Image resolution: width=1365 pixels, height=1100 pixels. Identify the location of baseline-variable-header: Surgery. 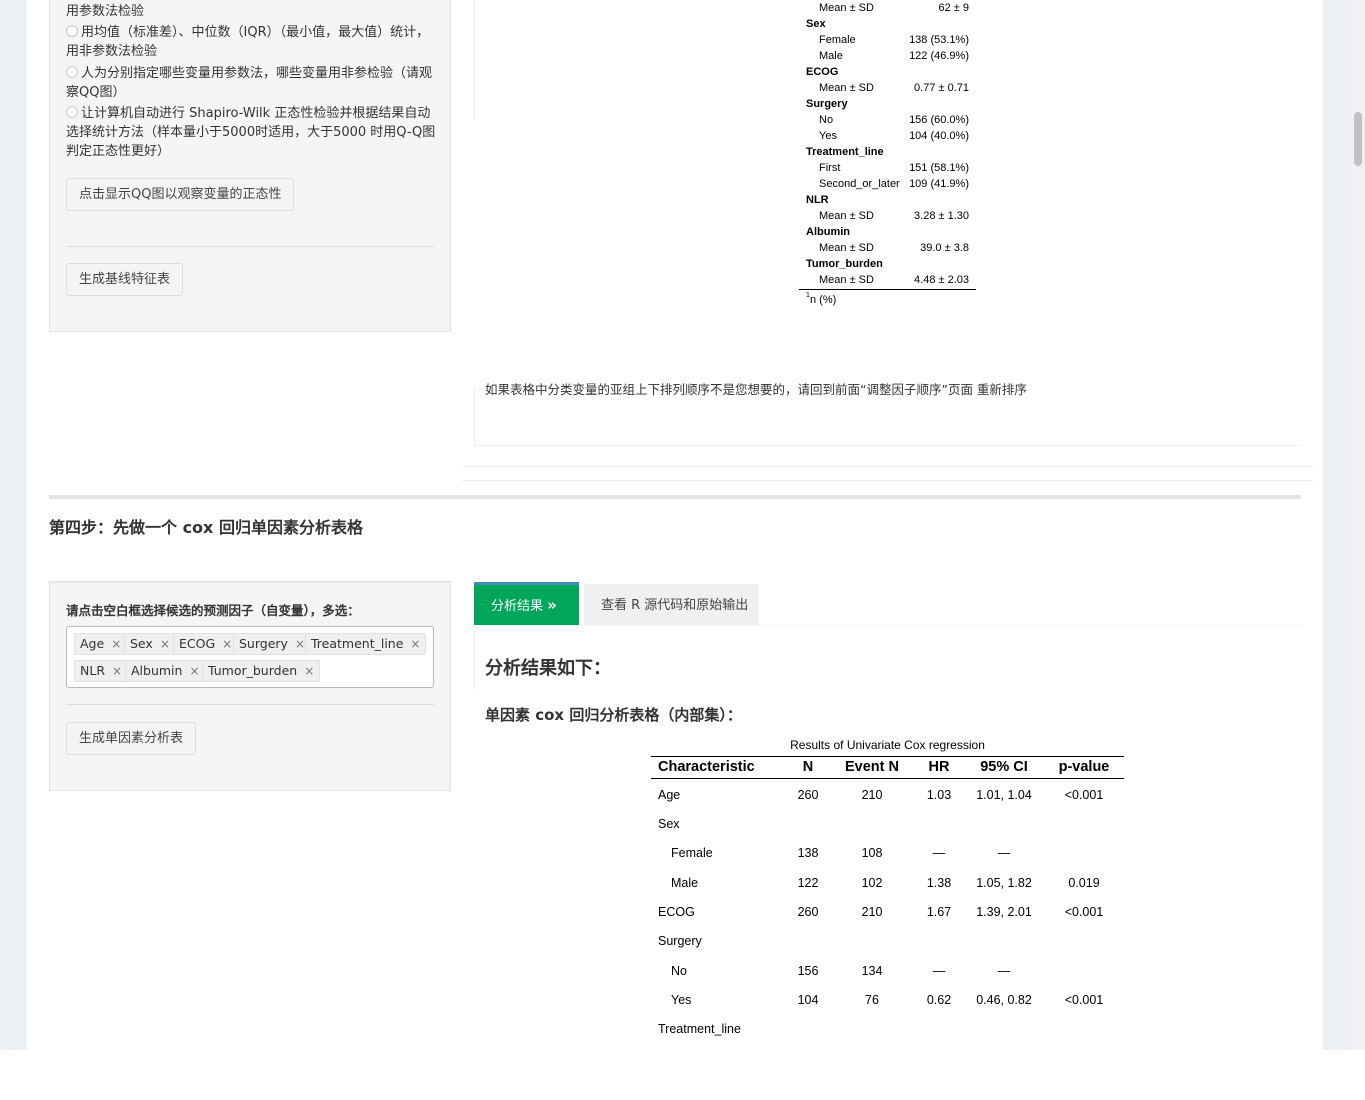
(827, 104).